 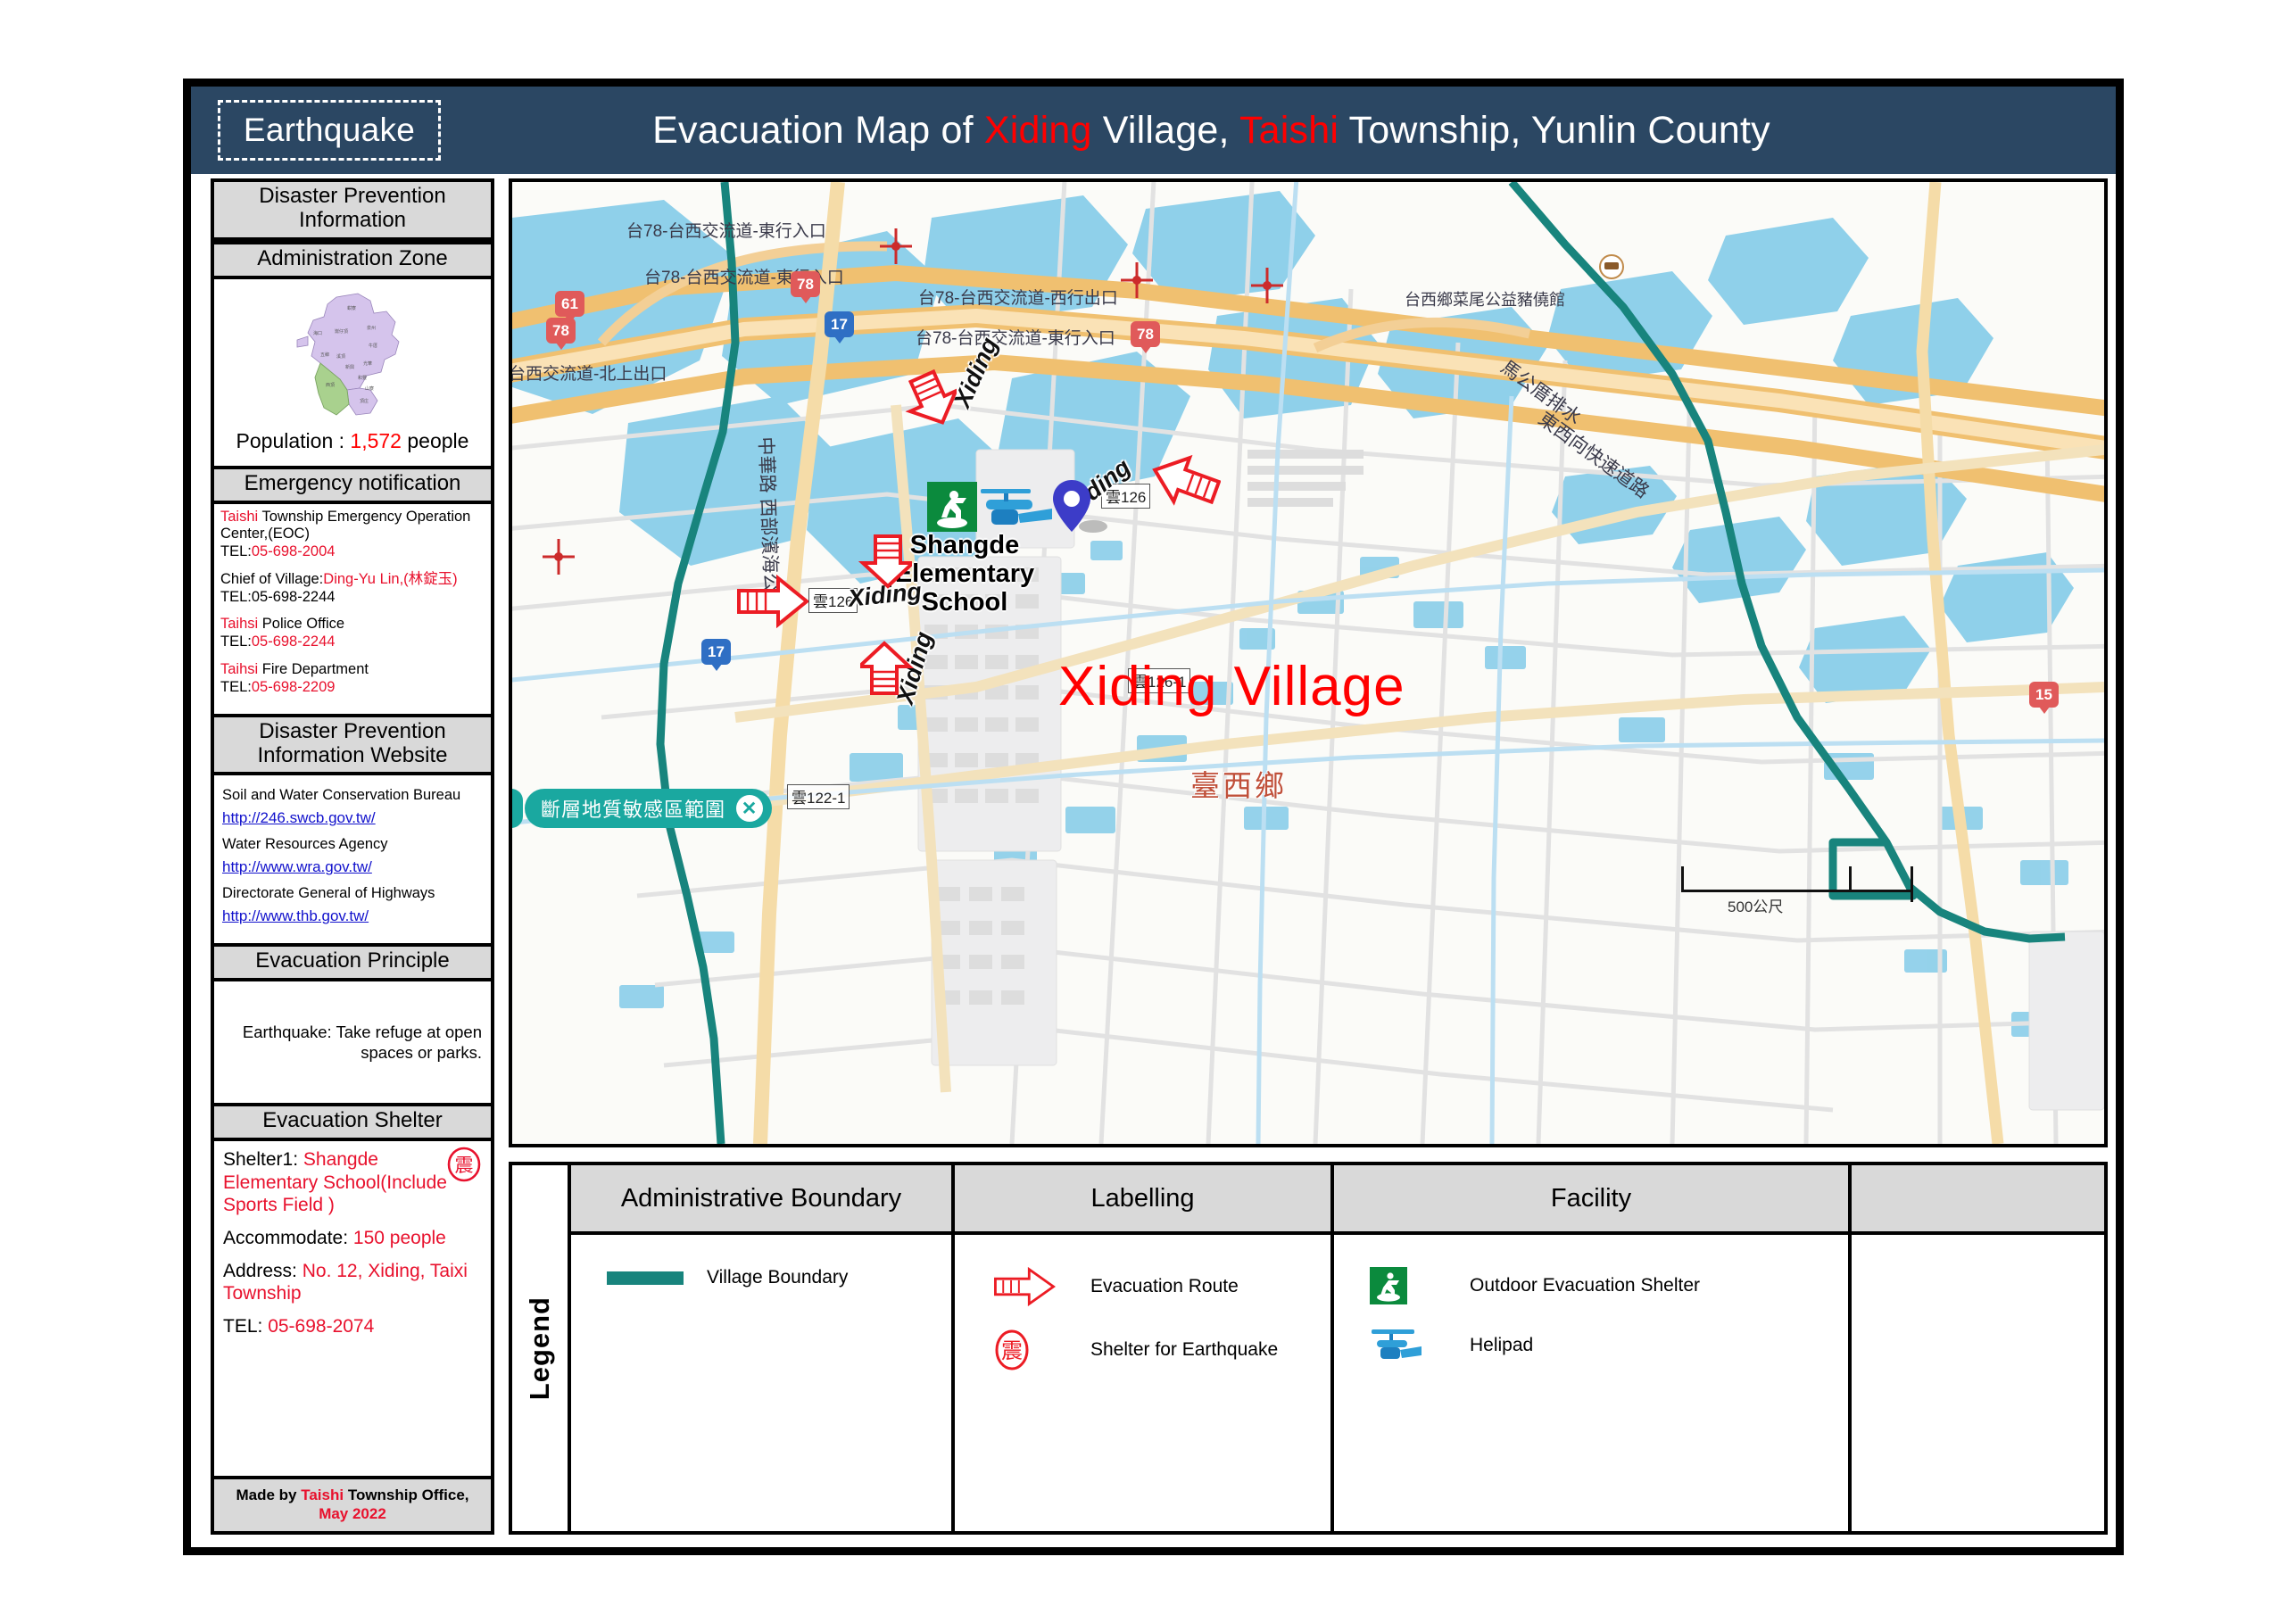 I want to click on svg-text: 泉州, so click(x=371, y=328).